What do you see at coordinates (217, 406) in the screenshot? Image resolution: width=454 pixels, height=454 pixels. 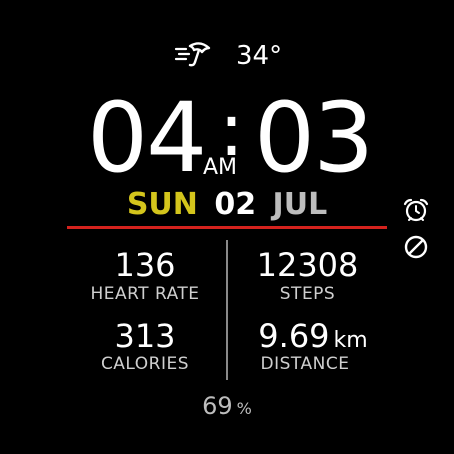 I see `battery-value: 69` at bounding box center [217, 406].